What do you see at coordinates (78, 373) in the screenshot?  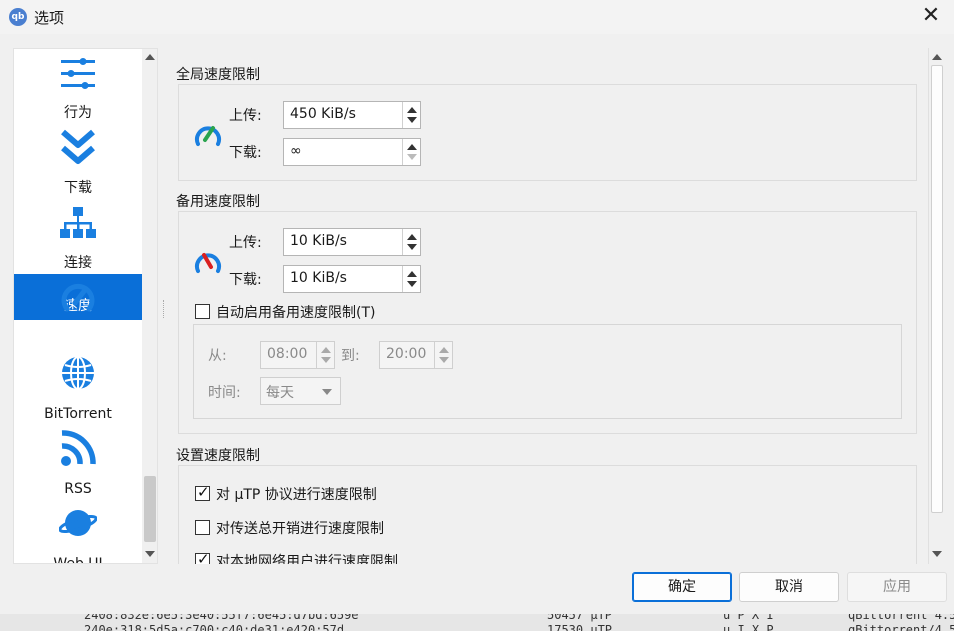 I see `globe-icon` at bounding box center [78, 373].